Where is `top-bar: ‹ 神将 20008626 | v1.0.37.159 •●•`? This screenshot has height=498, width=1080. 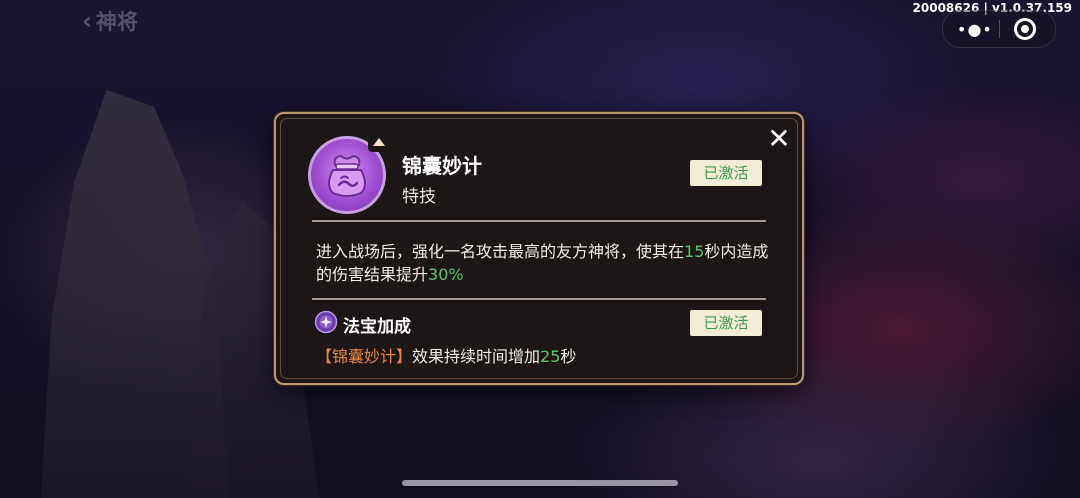 top-bar: ‹ 神将 20008626 | v1.0.37.159 •●• is located at coordinates (540, 24).